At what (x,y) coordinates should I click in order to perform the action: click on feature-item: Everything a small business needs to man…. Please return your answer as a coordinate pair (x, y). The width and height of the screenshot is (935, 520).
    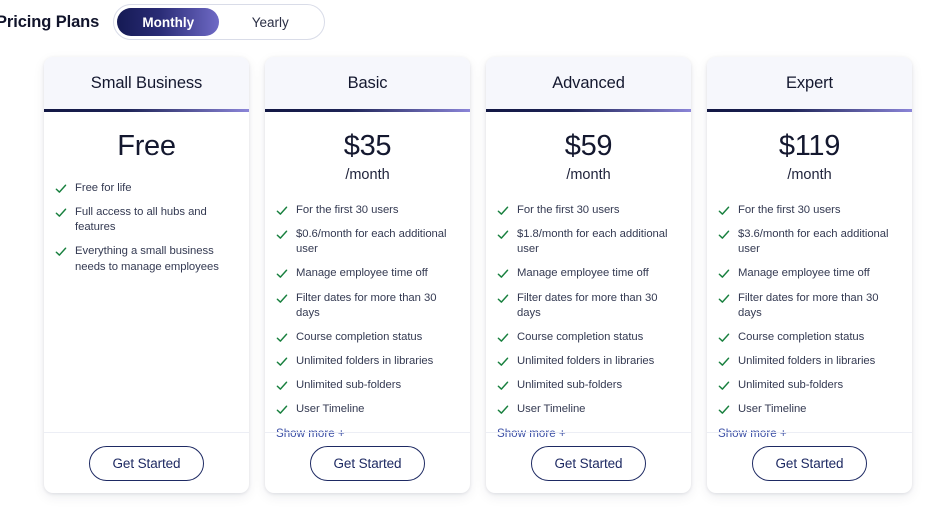
    Looking at the image, I should click on (146, 259).